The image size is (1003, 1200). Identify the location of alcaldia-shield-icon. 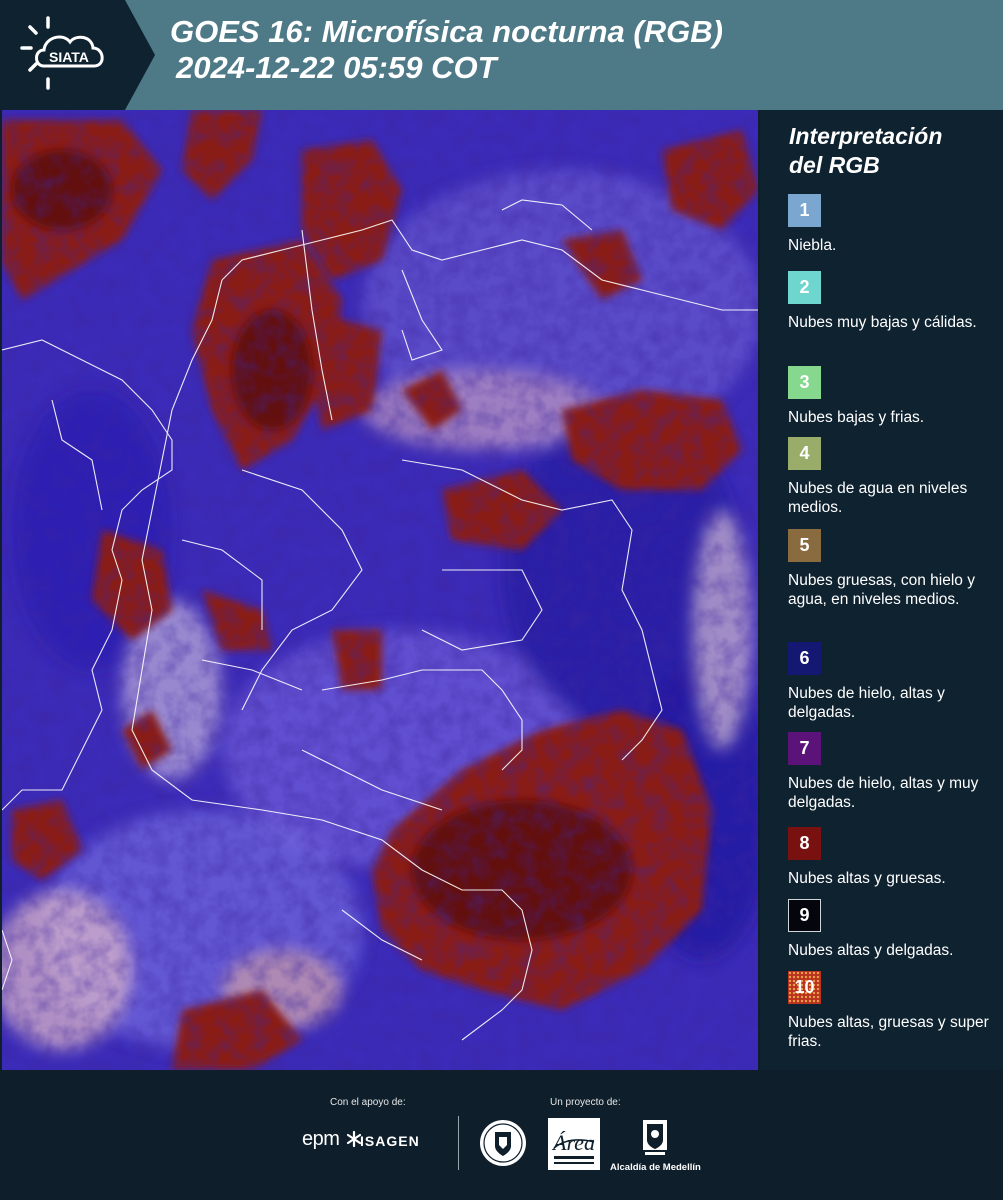
(655, 1137).